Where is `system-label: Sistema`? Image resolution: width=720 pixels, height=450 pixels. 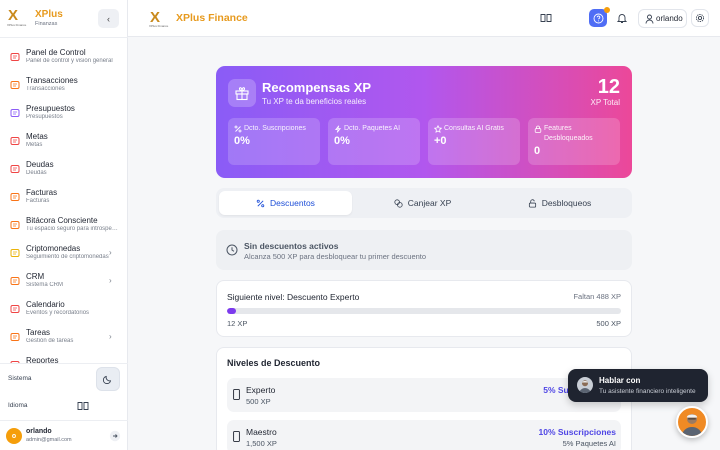 system-label: Sistema is located at coordinates (20, 378).